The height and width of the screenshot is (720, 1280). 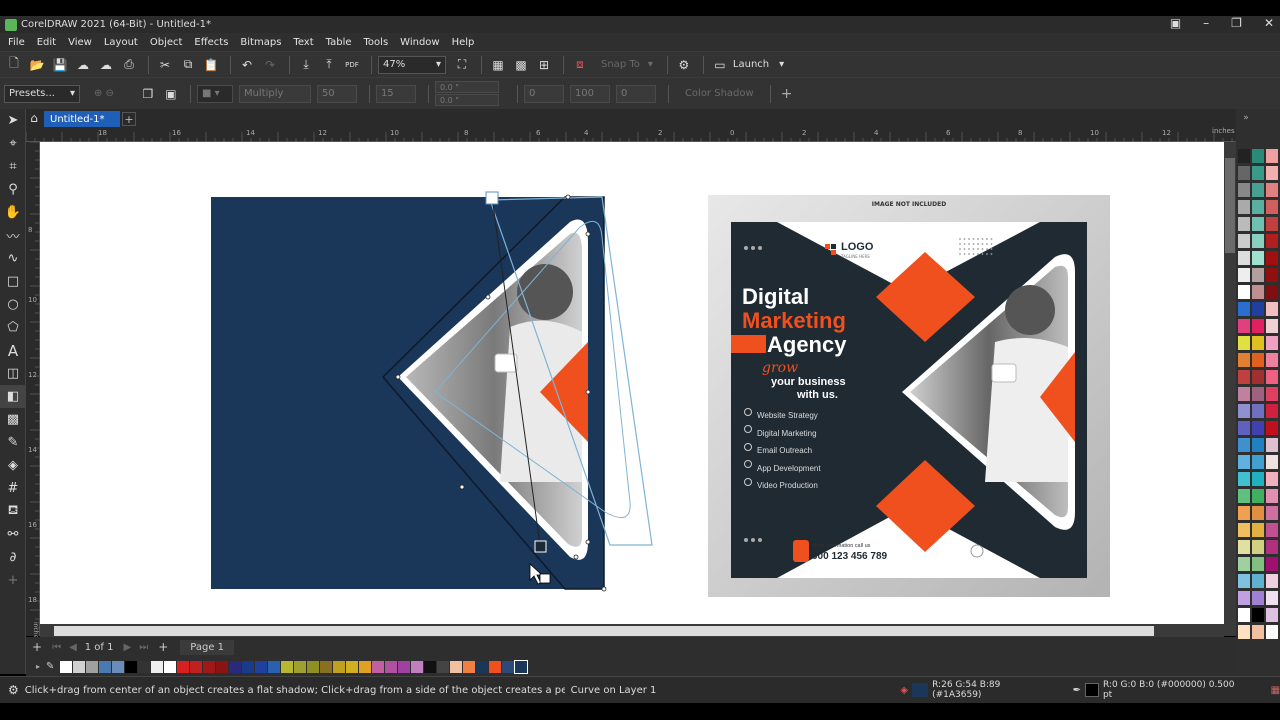 What do you see at coordinates (589, 93) in the screenshot?
I see `shadow-stretch-field: 100` at bounding box center [589, 93].